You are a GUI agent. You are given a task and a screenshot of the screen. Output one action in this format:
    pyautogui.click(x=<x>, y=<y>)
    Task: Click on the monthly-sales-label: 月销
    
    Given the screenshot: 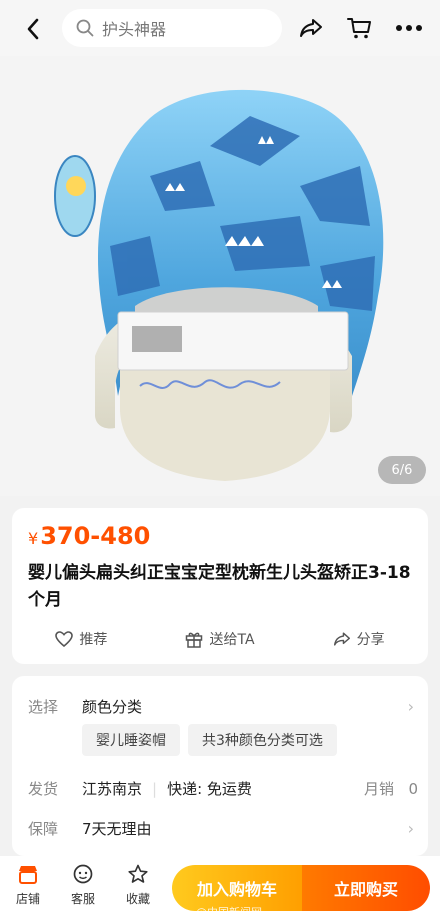 What is the action you would take?
    pyautogui.click(x=378, y=789)
    